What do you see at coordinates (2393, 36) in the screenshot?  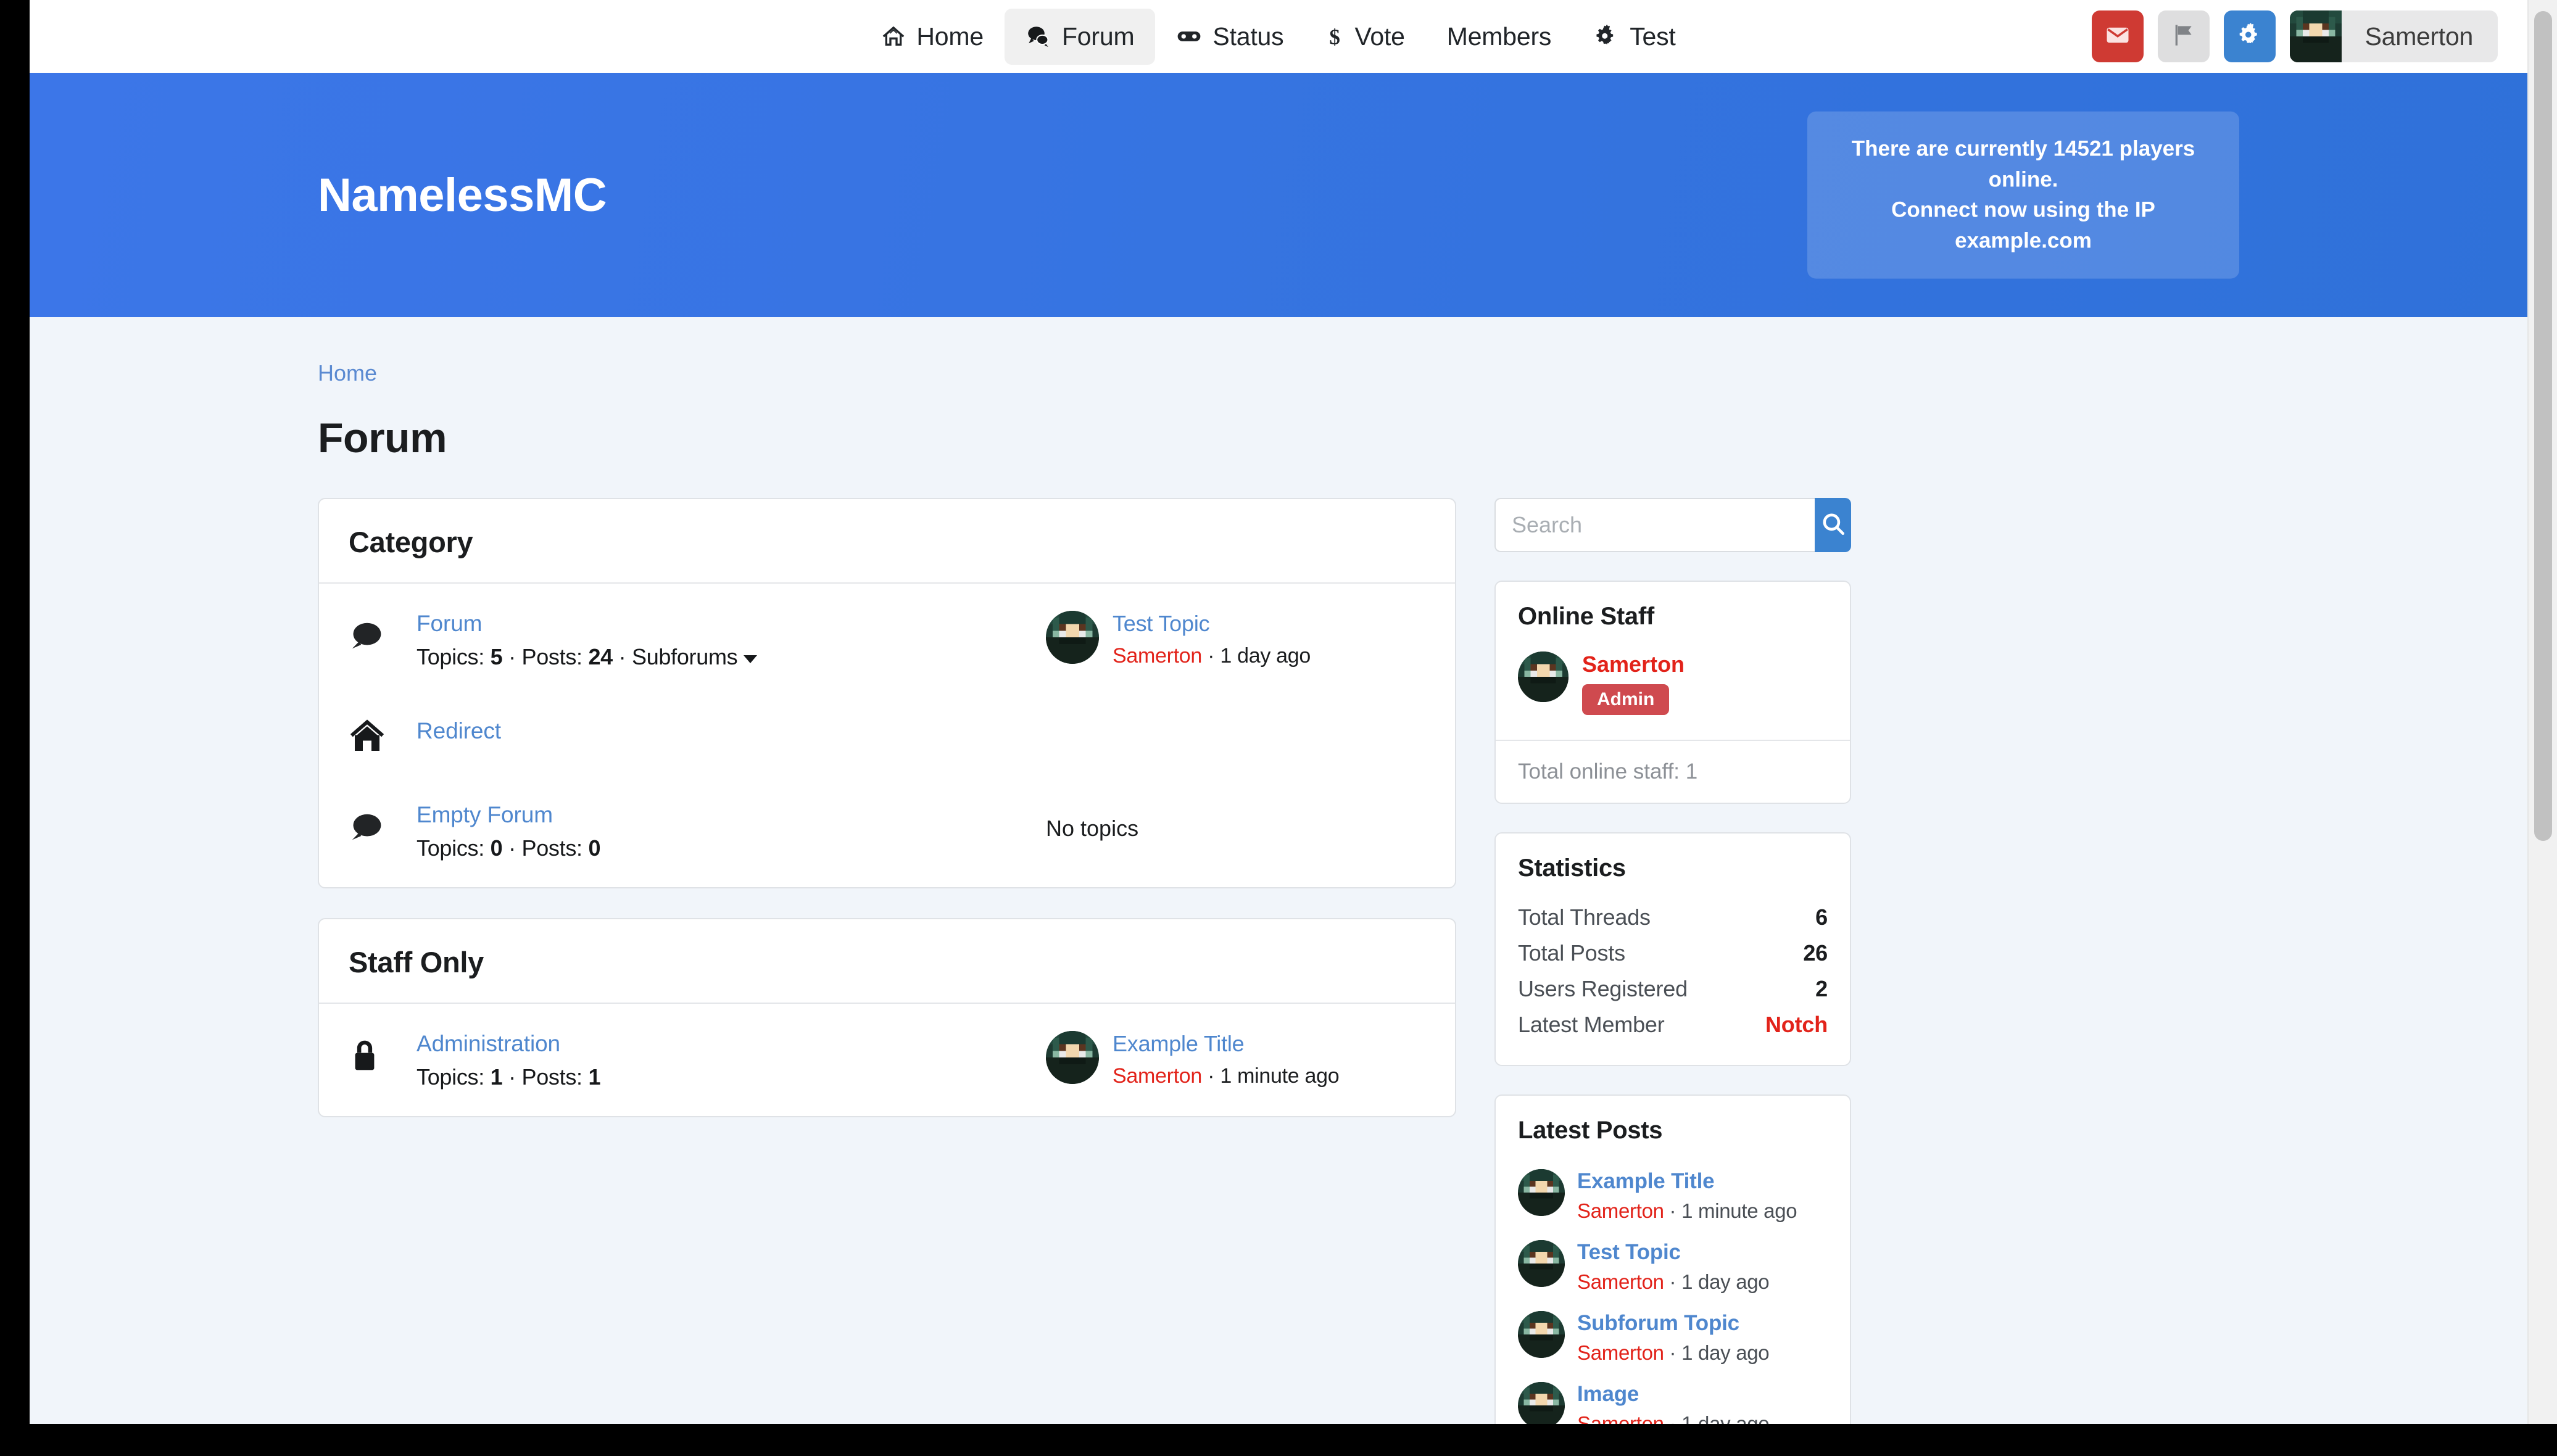 I see `user-menu: Samerton` at bounding box center [2393, 36].